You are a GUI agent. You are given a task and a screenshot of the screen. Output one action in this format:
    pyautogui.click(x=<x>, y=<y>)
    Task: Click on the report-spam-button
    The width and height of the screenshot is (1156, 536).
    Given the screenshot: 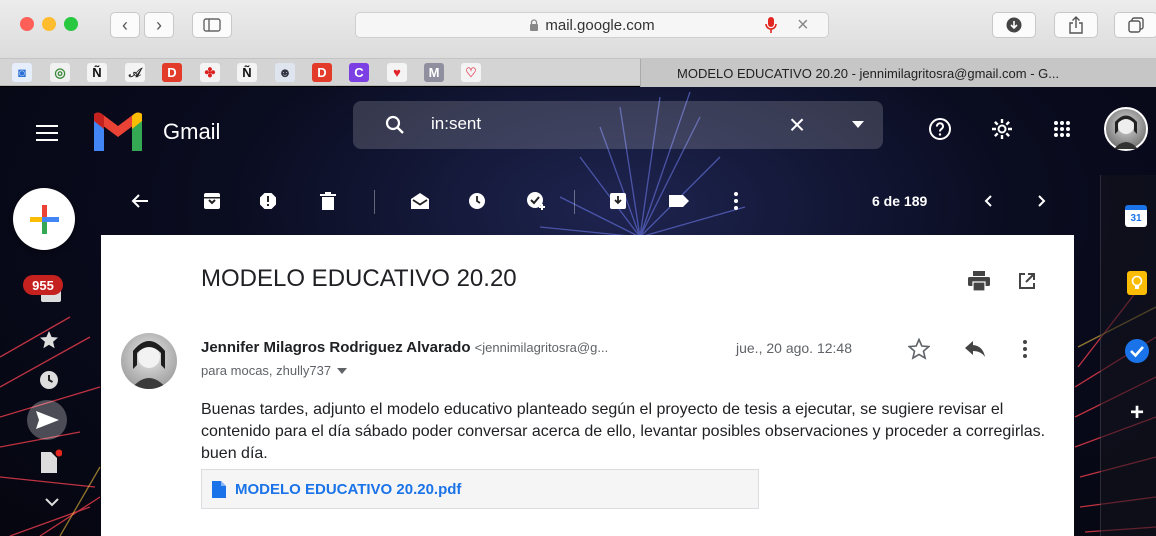 What is the action you would take?
    pyautogui.click(x=268, y=201)
    